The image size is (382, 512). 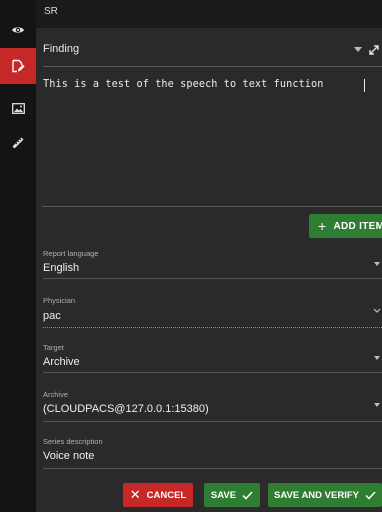 I want to click on save-button: SAVE, so click(x=232, y=495).